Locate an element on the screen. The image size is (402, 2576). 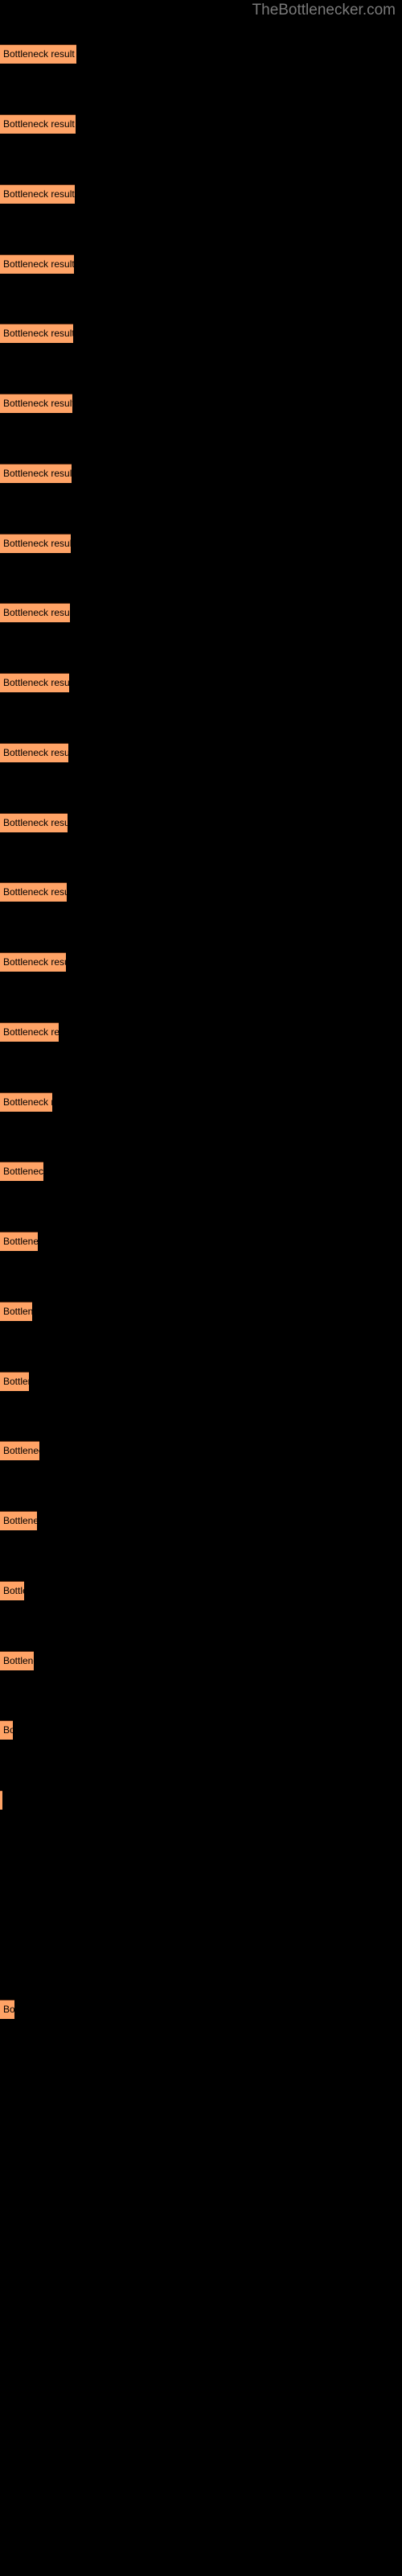
bar-13: Bottleneck result is located at coordinates (33, 892).